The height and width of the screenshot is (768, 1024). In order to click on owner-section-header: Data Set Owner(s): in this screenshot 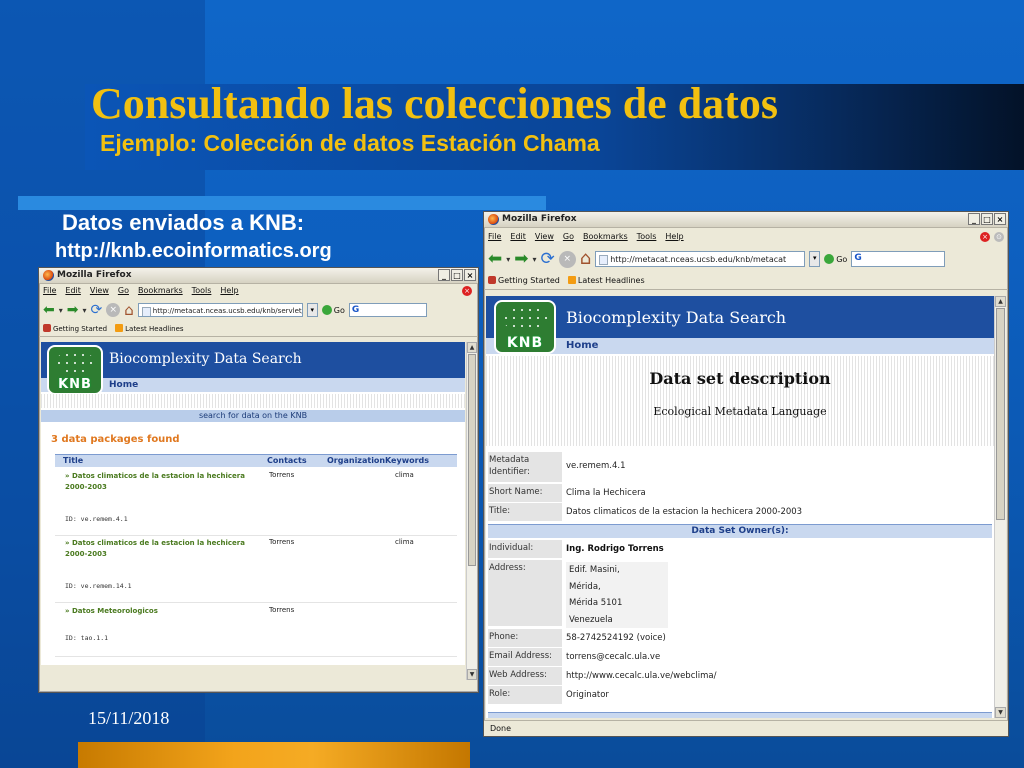, I will do `click(740, 531)`.